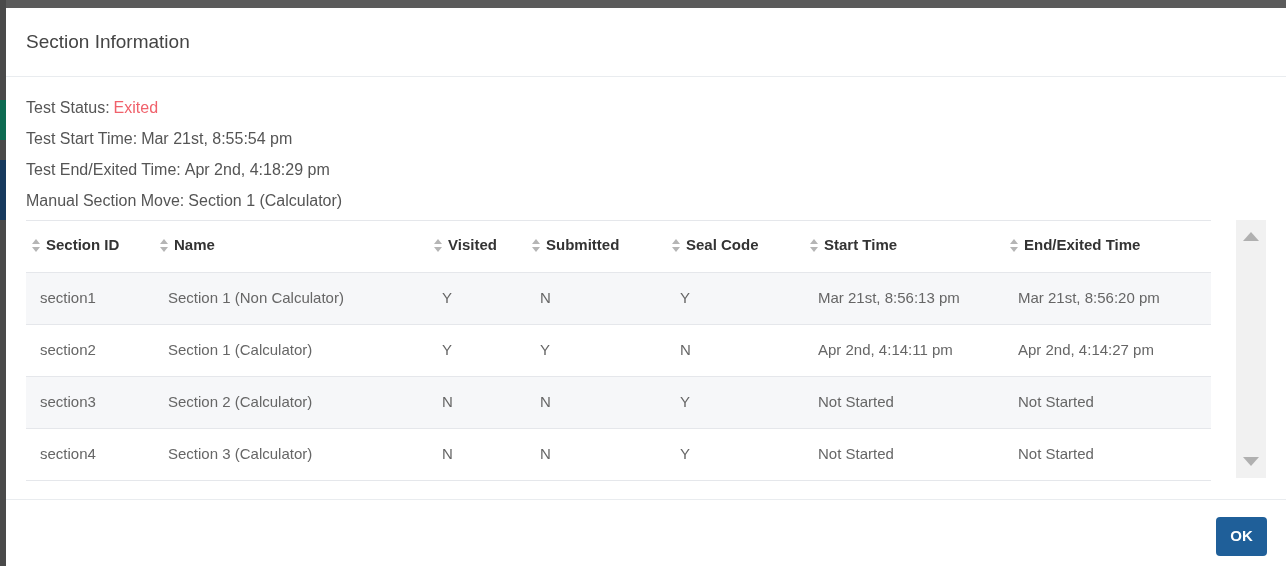  What do you see at coordinates (265, 200) in the screenshot?
I see `field-value: Section 1 (Calculator)` at bounding box center [265, 200].